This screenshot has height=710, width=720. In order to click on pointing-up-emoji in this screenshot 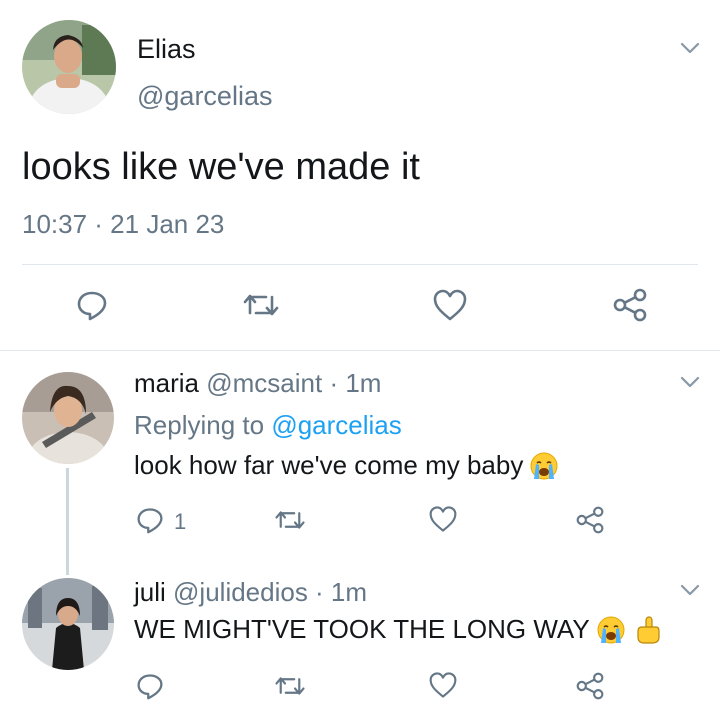, I will do `click(647, 630)`.